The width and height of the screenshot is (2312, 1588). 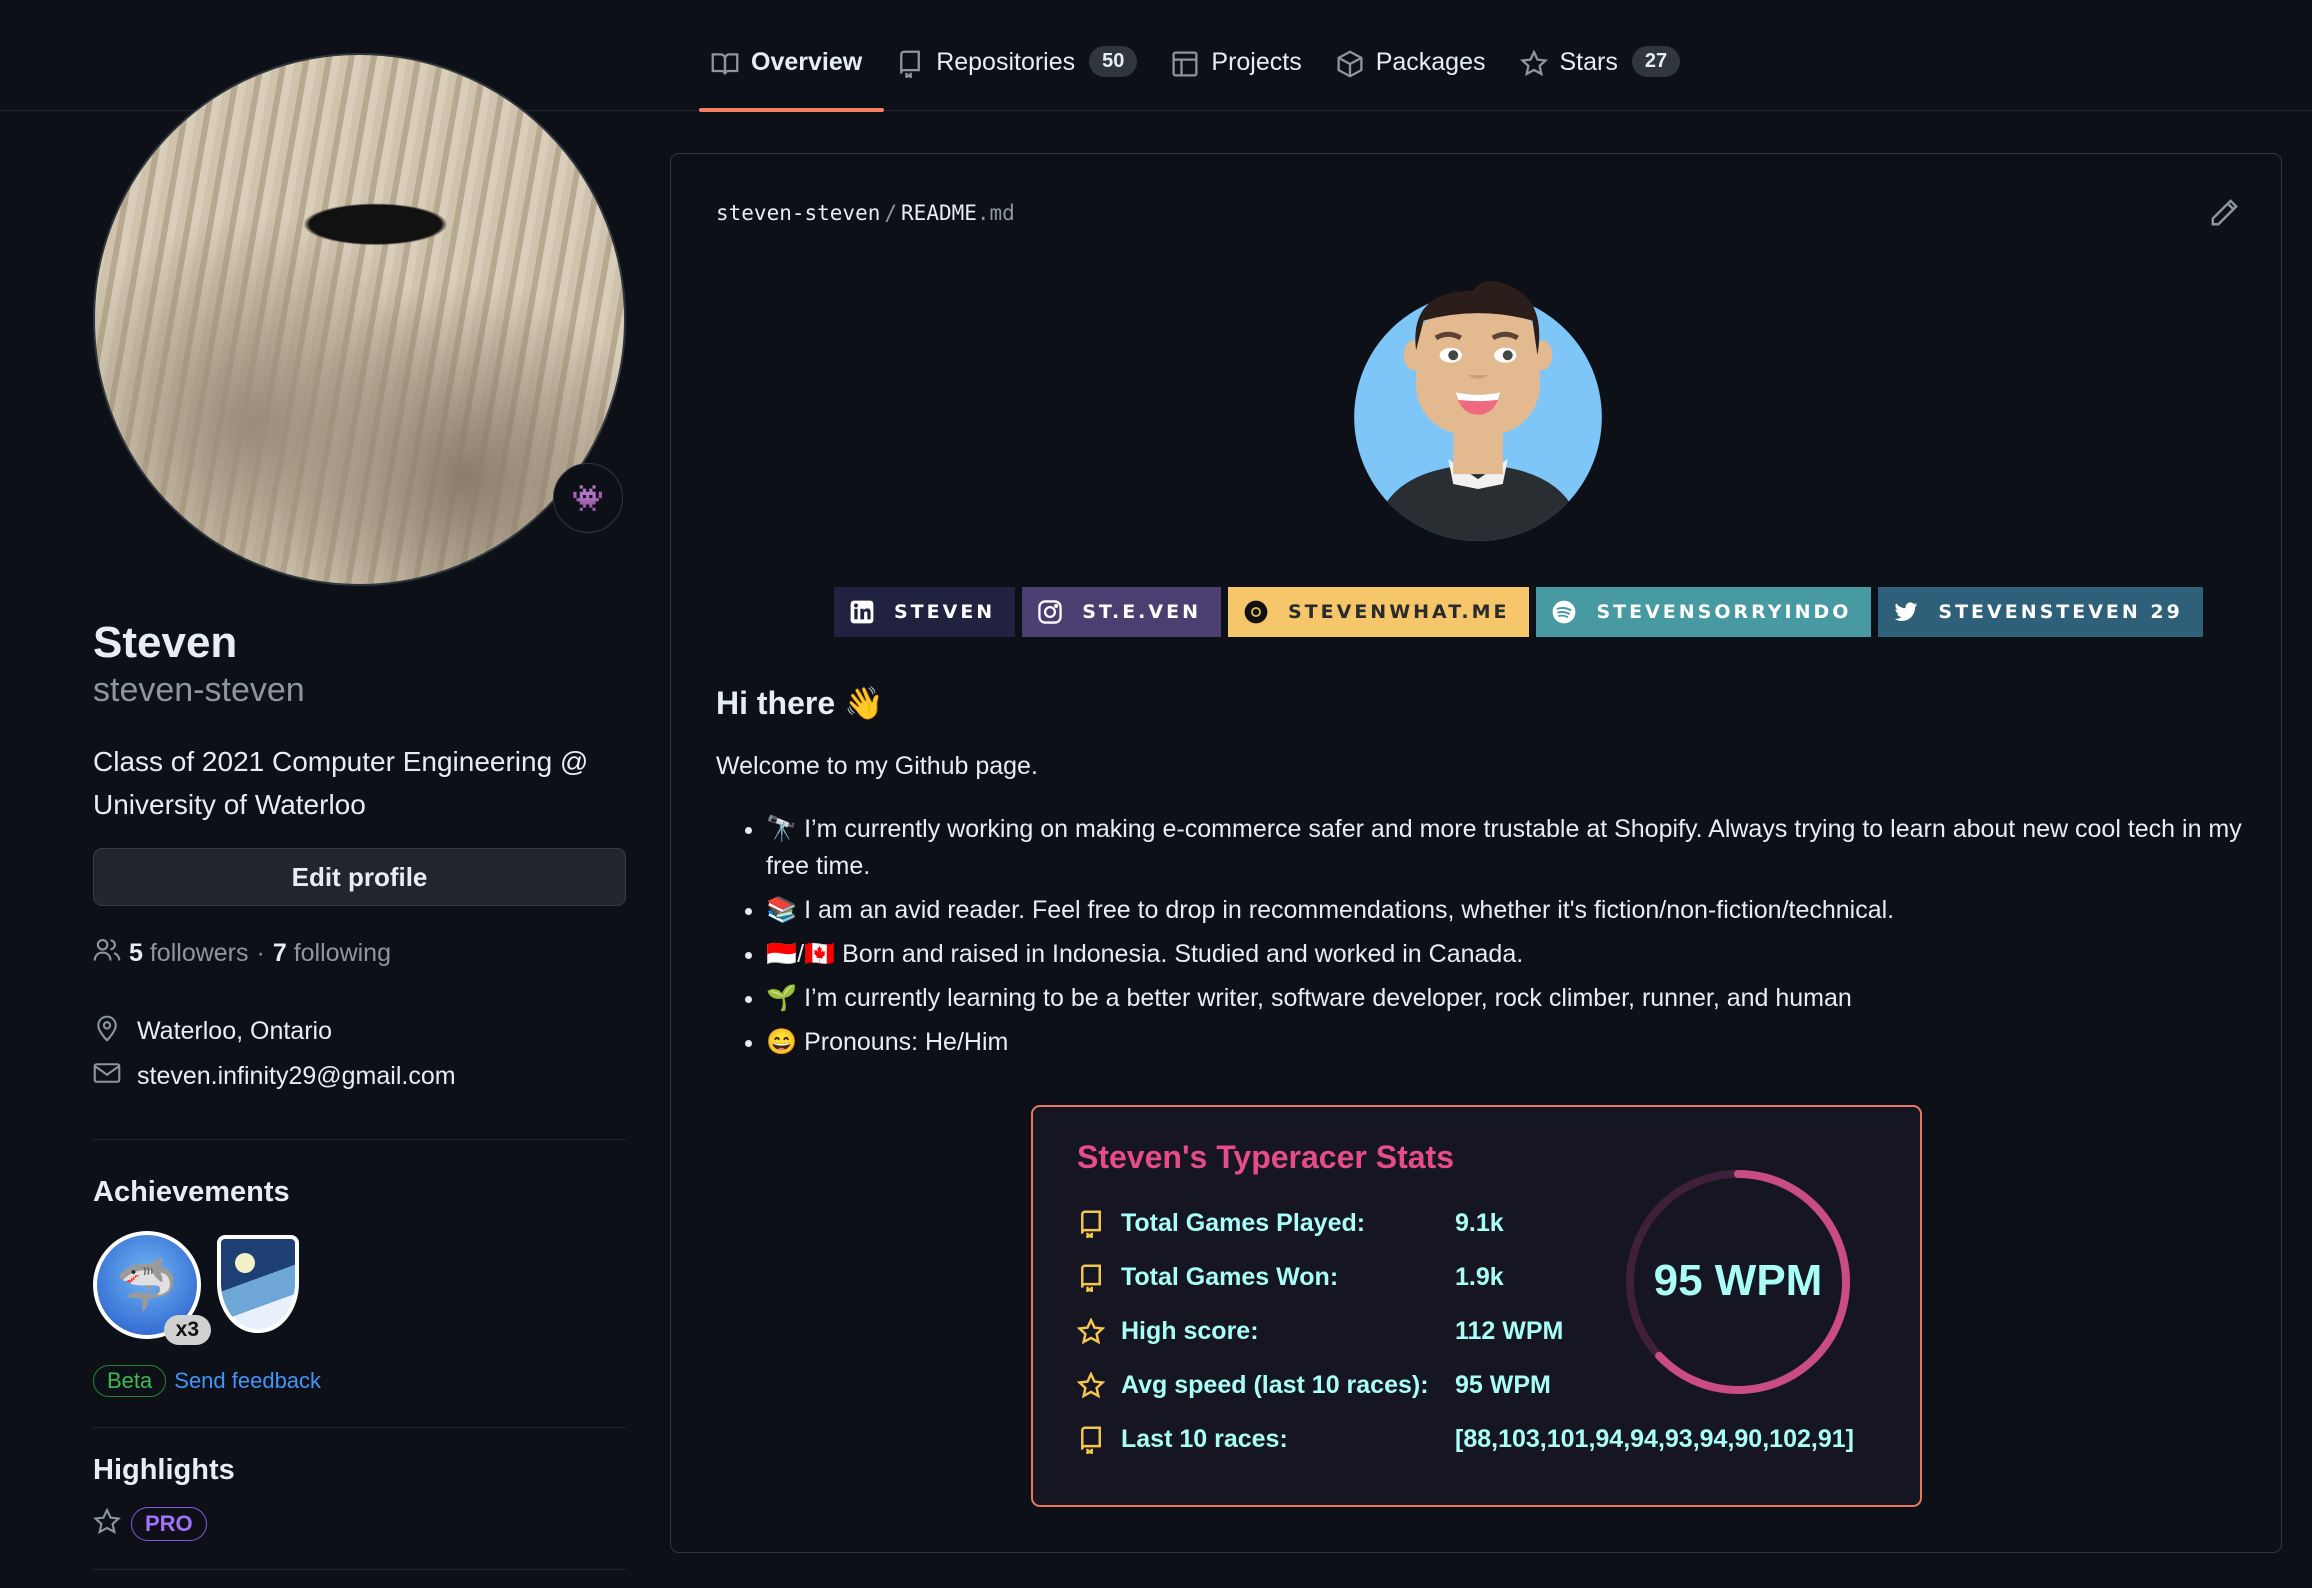 I want to click on tab-stars: Stars 27, so click(x=1605, y=75).